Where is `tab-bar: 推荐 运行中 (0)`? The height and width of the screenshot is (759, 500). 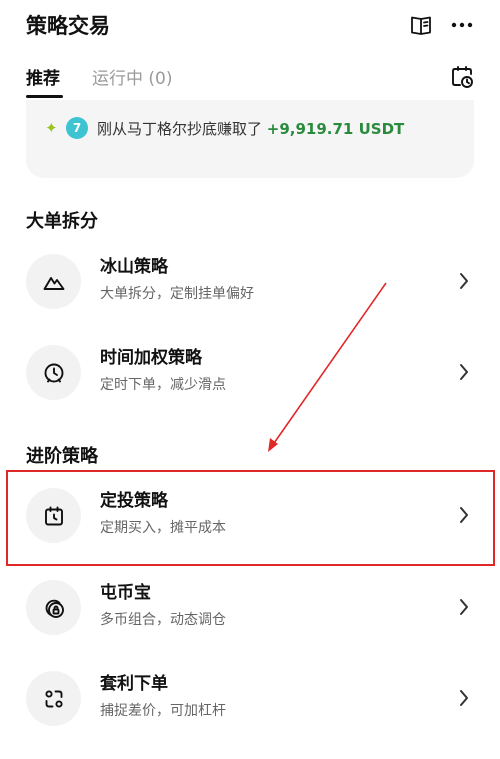
tab-bar: 推荐 运行中 (0) is located at coordinates (250, 79).